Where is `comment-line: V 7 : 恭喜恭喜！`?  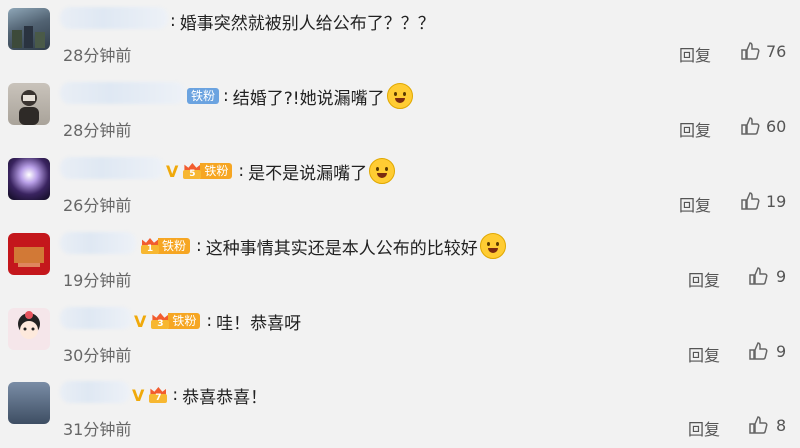
comment-line: V 7 : 恭喜恭喜！ is located at coordinates (163, 395).